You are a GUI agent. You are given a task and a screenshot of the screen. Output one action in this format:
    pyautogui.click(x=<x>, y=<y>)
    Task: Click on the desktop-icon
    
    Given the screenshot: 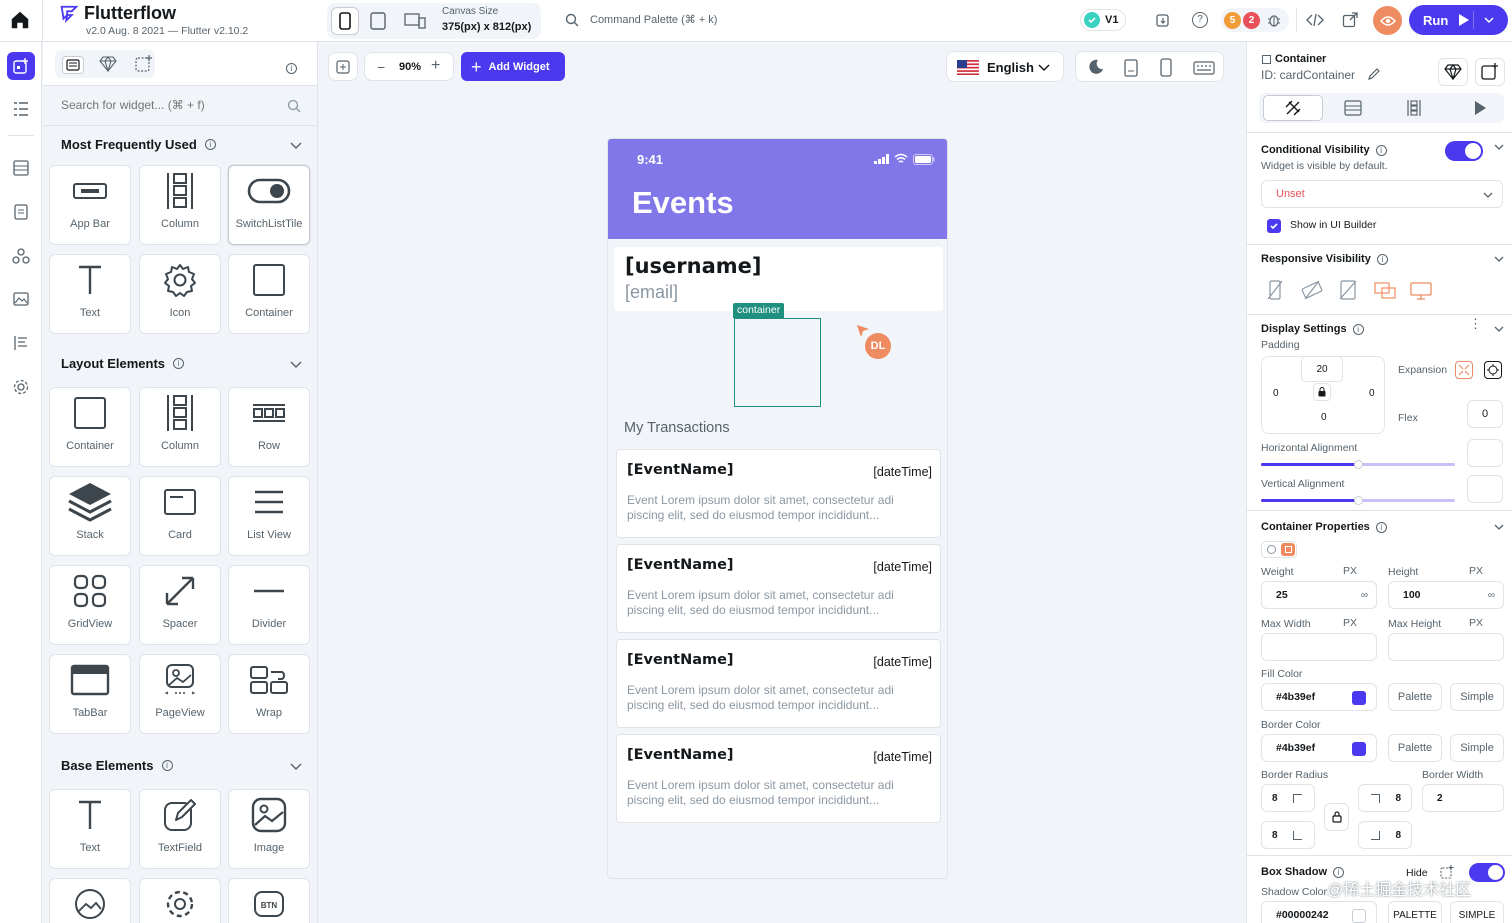 What is the action you would take?
    pyautogui.click(x=1421, y=291)
    